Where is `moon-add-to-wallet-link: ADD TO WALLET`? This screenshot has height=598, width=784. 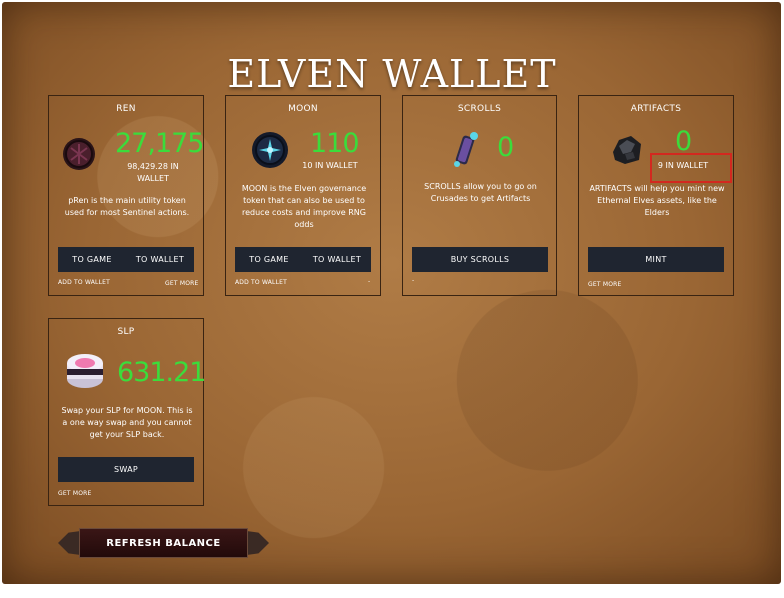 moon-add-to-wallet-link: ADD TO WALLET is located at coordinates (261, 282).